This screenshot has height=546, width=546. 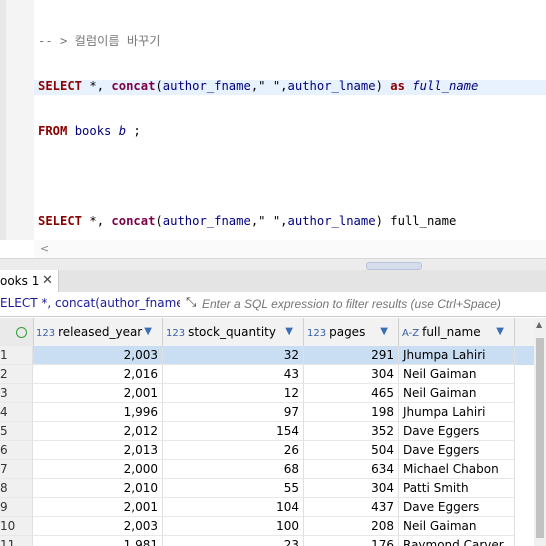 I want to click on cell-stock-quantity: 43, so click(x=233, y=374).